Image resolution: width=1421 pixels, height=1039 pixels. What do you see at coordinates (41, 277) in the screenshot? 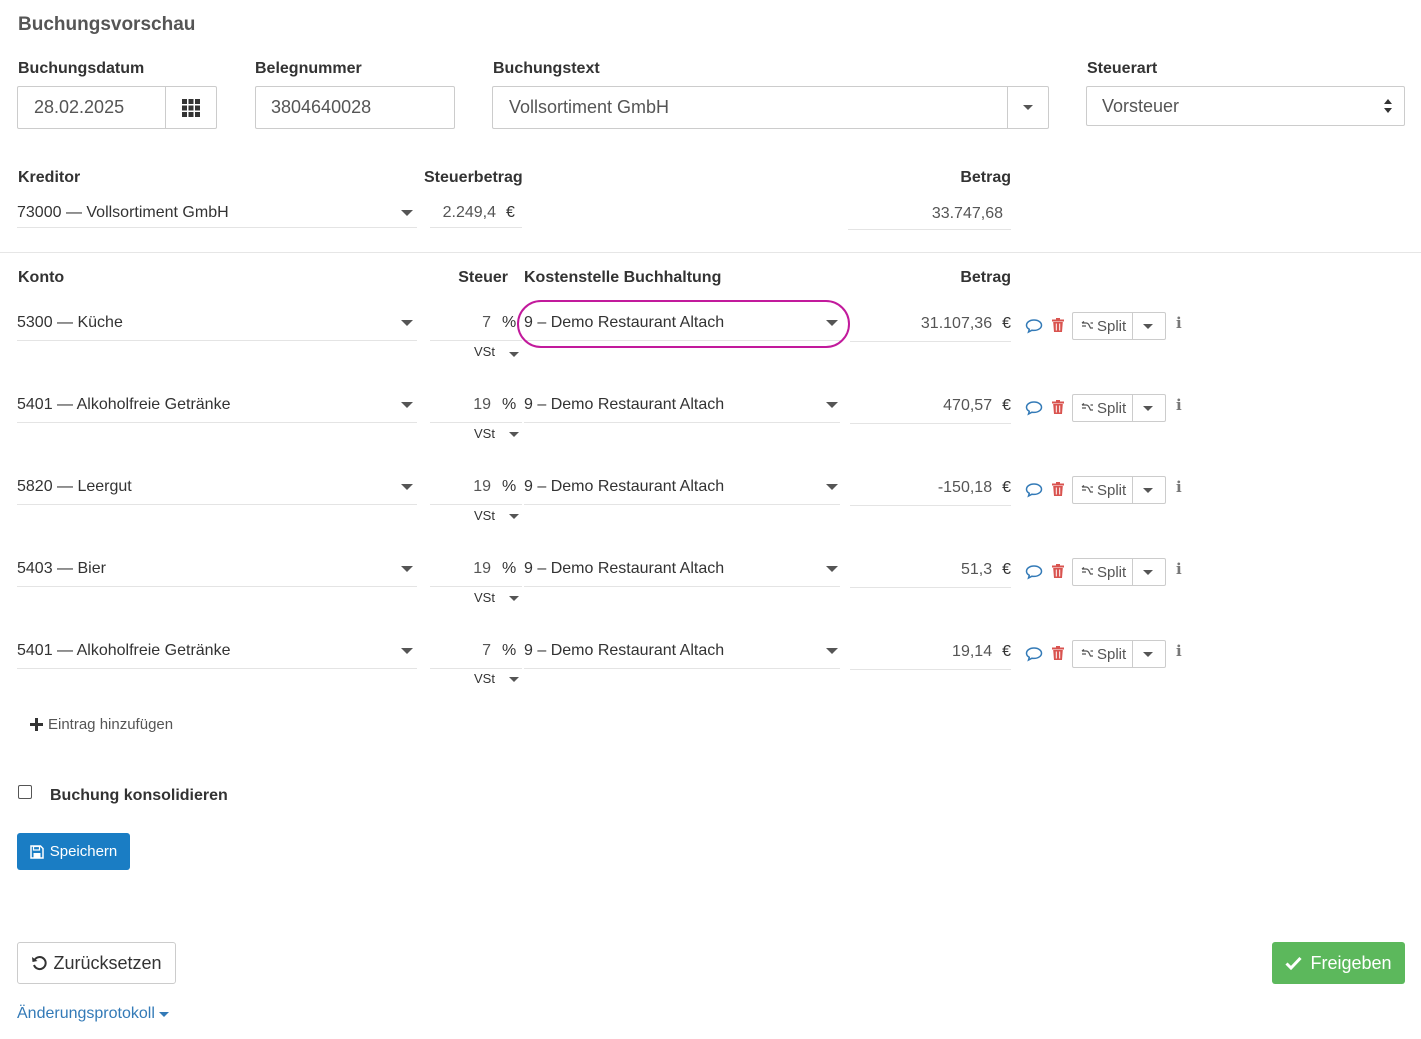
I see `col-header-konto: Konto` at bounding box center [41, 277].